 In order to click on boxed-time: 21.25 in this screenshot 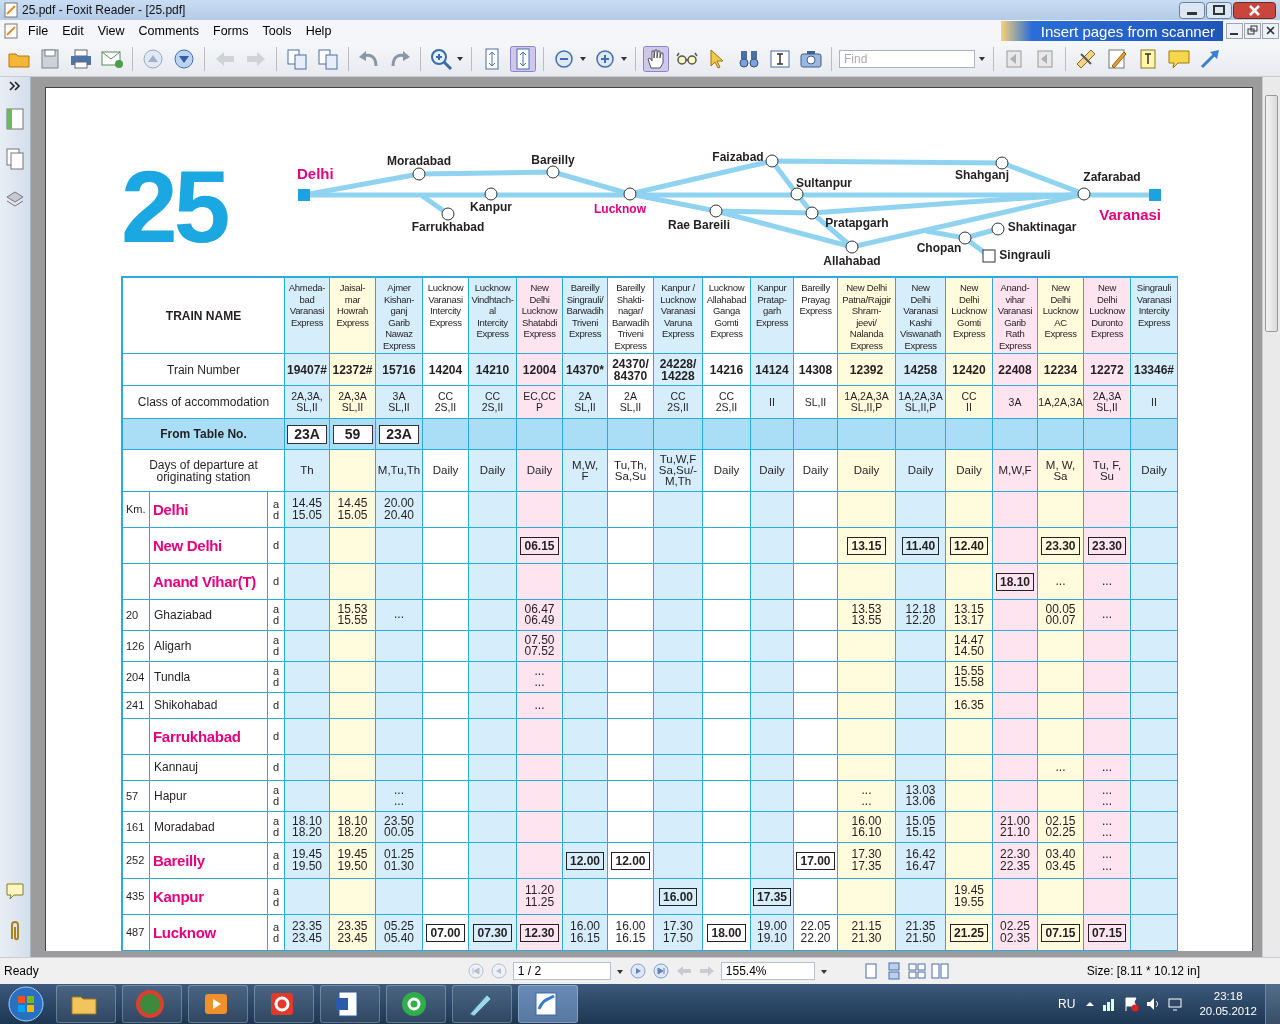, I will do `click(969, 932)`.